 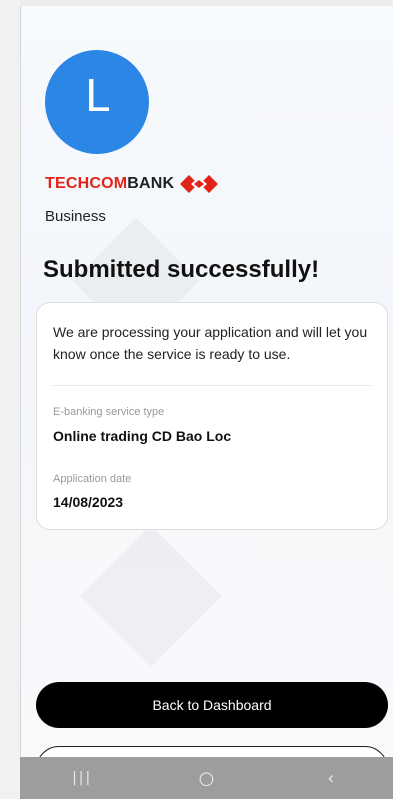 I want to click on system-navigation-bar: ||| ○ ‹, so click(x=206, y=778).